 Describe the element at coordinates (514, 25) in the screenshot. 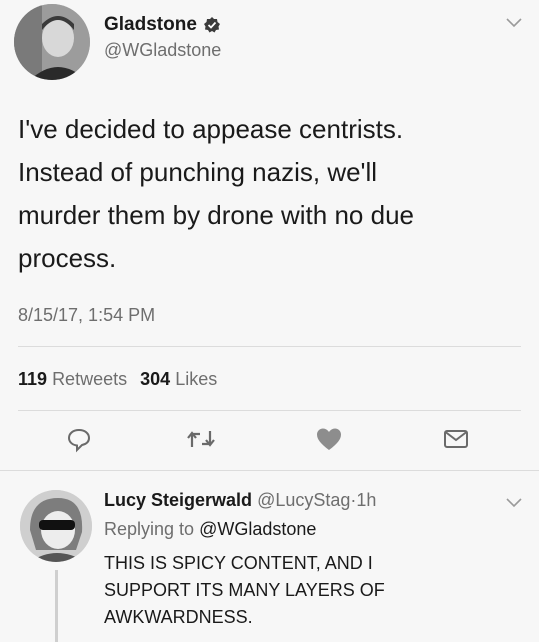

I see `tweet-menu-chevron-icon` at that location.